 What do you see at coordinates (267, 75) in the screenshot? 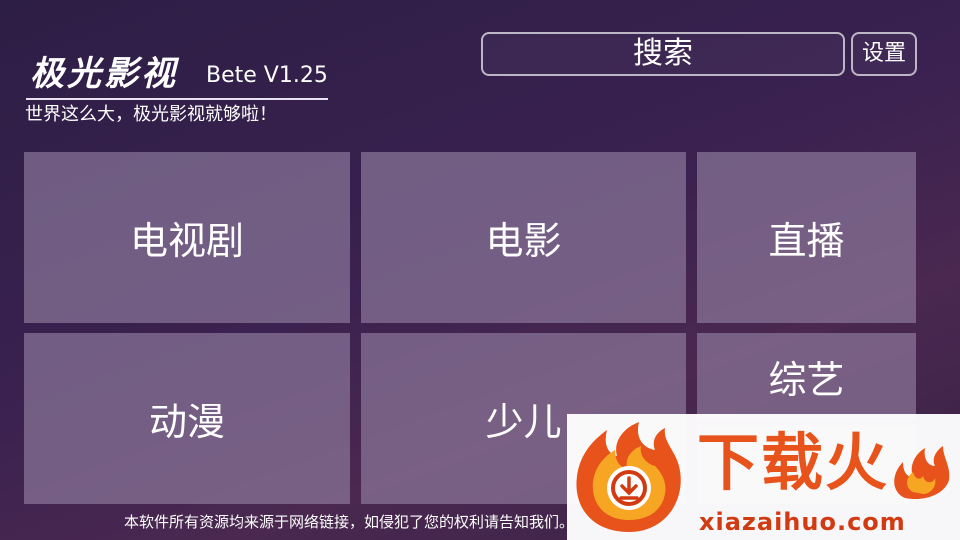
I see `version-label: Bete V1.25` at bounding box center [267, 75].